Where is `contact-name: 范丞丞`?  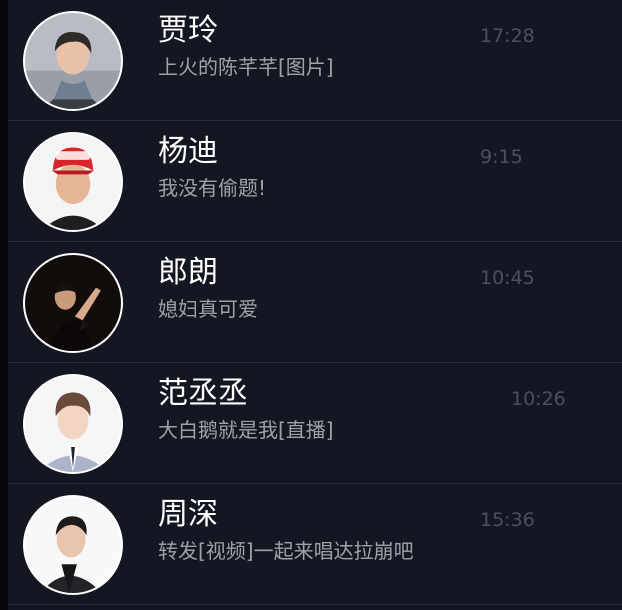 contact-name: 范丞丞 is located at coordinates (203, 393).